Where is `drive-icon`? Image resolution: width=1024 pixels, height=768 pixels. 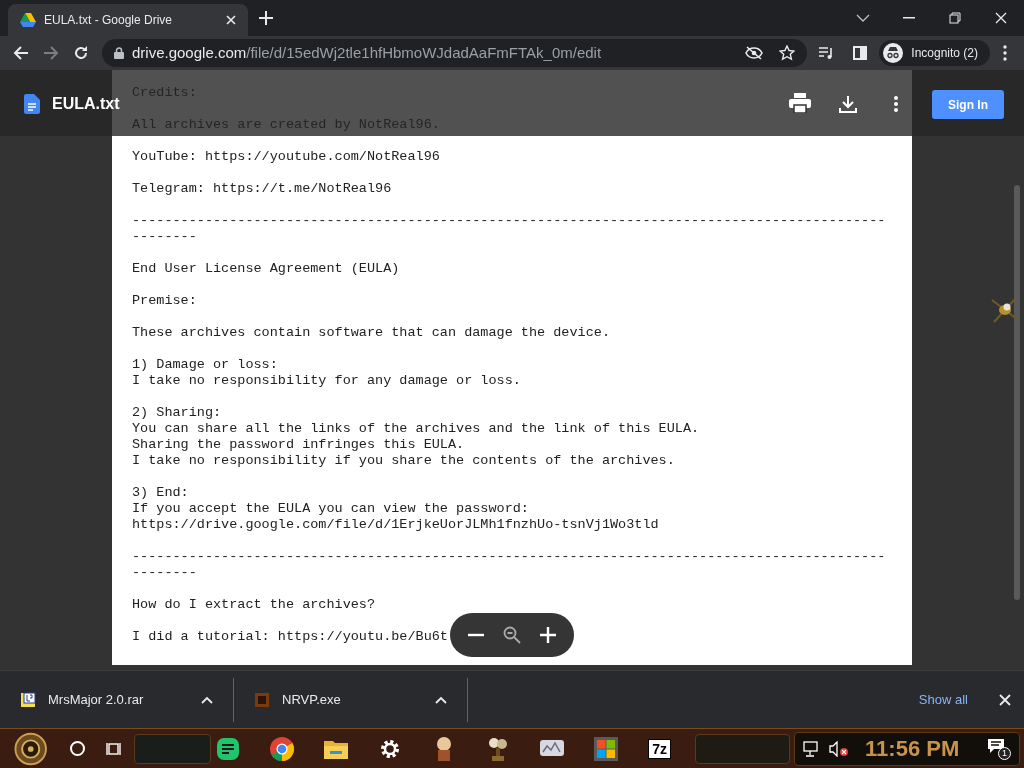 drive-icon is located at coordinates (28, 20).